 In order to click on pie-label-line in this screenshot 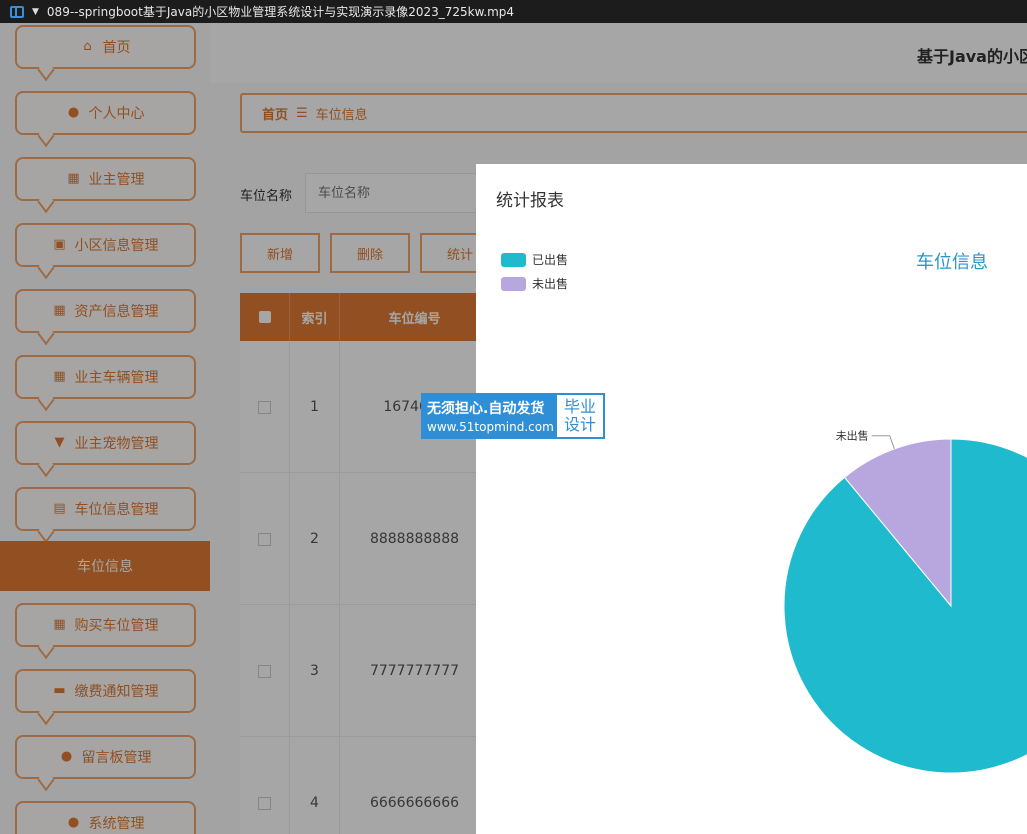, I will do `click(883, 442)`.